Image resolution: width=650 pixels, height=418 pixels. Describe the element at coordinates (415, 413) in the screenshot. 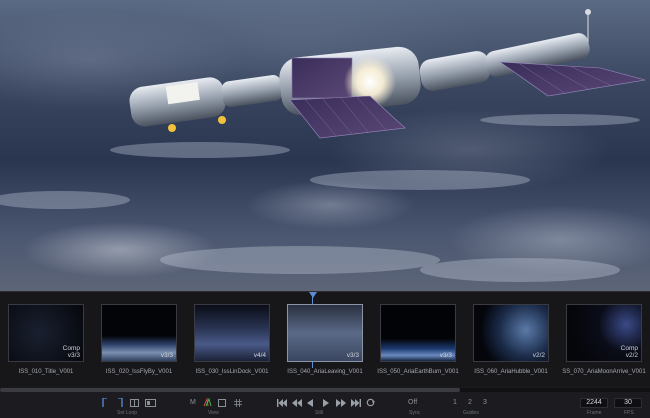

I see `sync-label: Sync` at that location.